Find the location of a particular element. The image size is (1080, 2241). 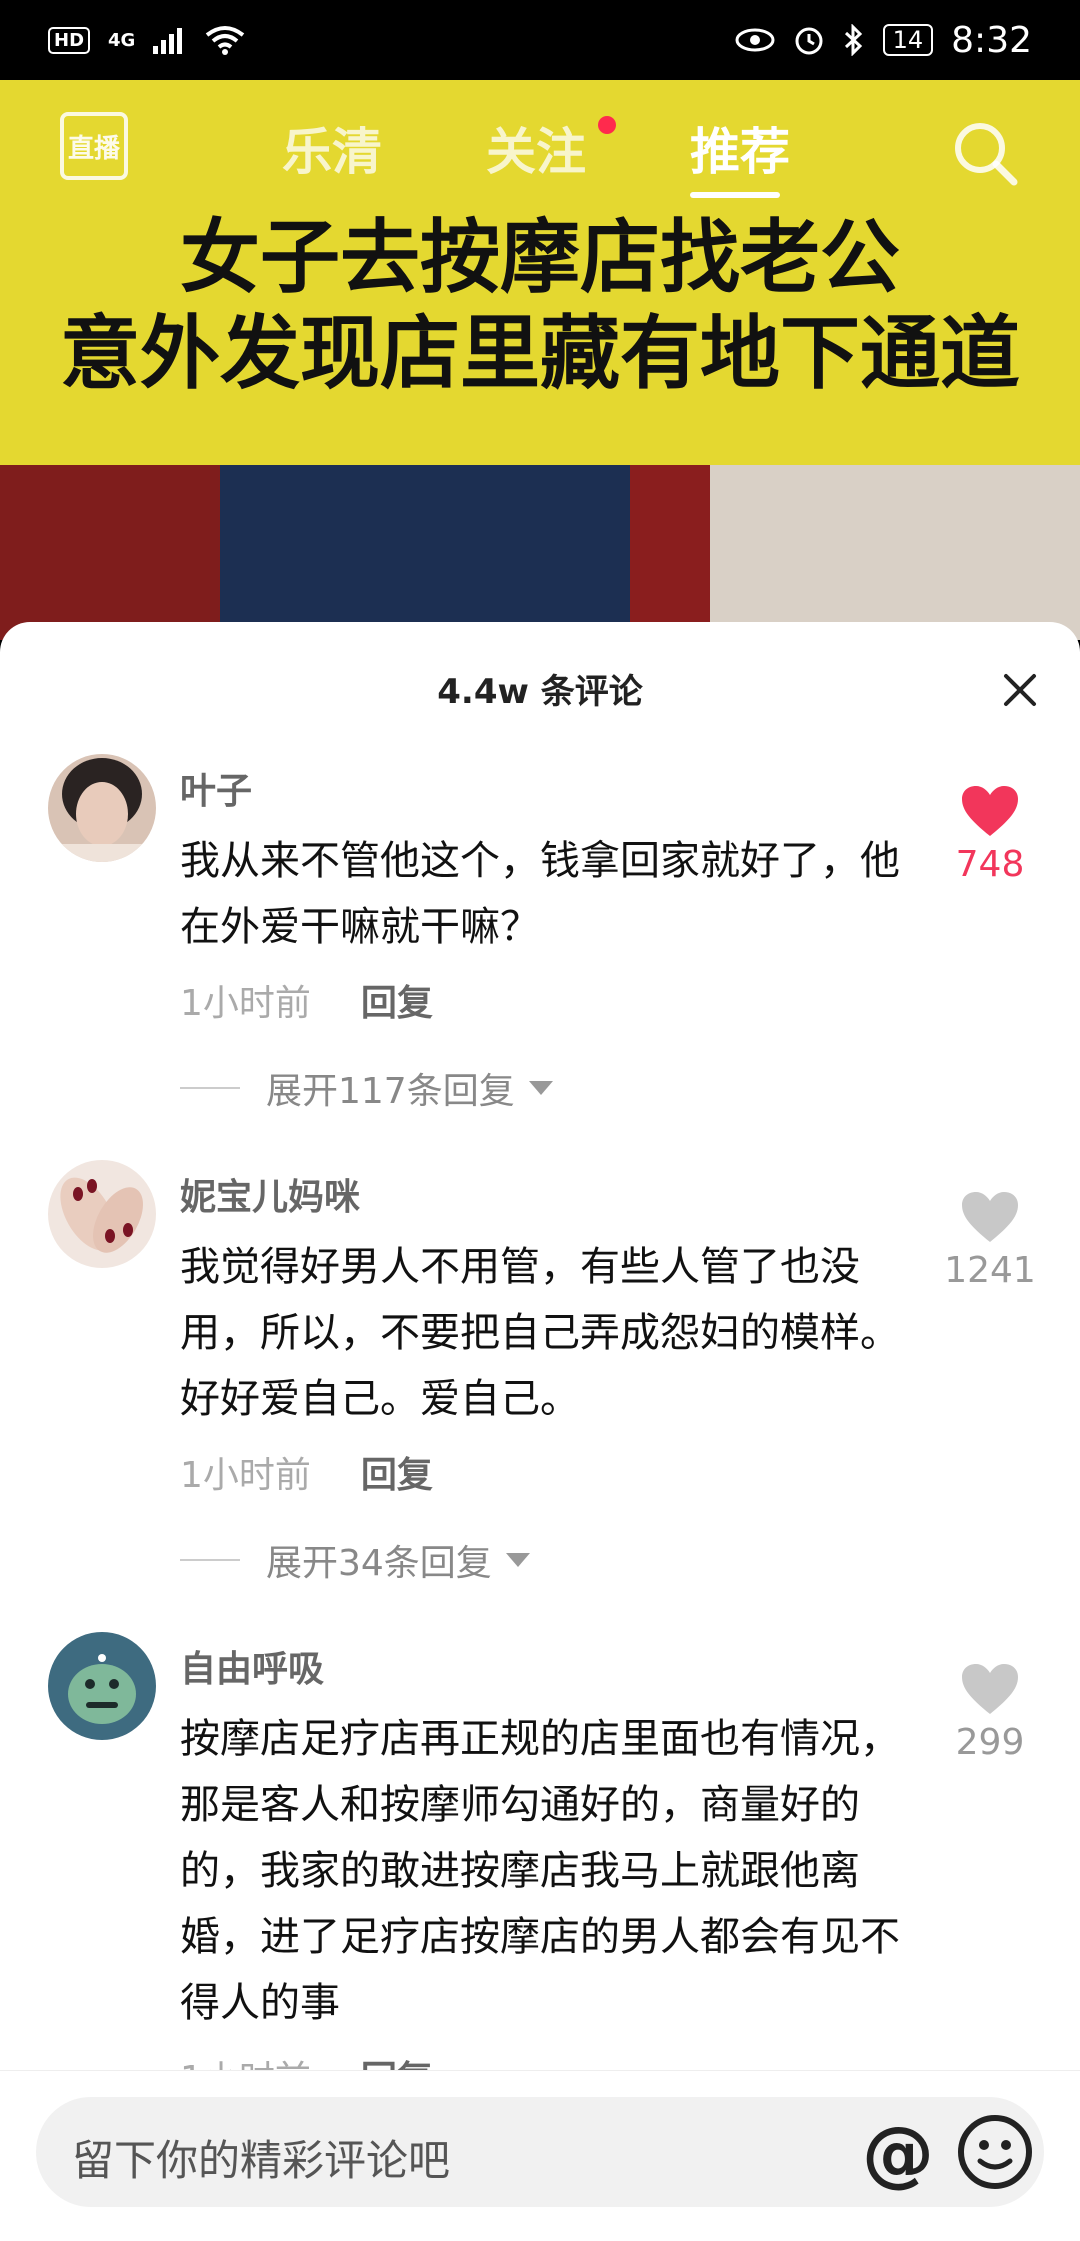

headline-line-1: 女子去按摩店找老公 is located at coordinates (540, 257).